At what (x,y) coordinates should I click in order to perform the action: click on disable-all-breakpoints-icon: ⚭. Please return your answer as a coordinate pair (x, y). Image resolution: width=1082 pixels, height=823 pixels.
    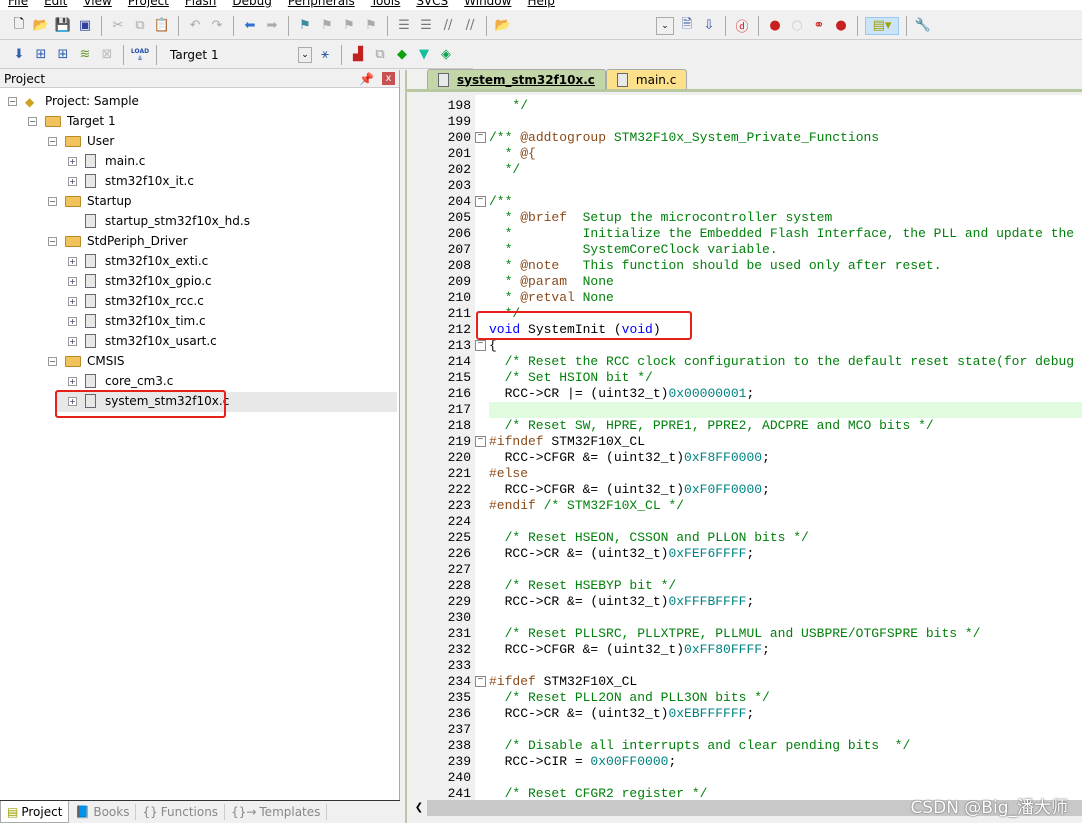
    Looking at the image, I should click on (819, 26).